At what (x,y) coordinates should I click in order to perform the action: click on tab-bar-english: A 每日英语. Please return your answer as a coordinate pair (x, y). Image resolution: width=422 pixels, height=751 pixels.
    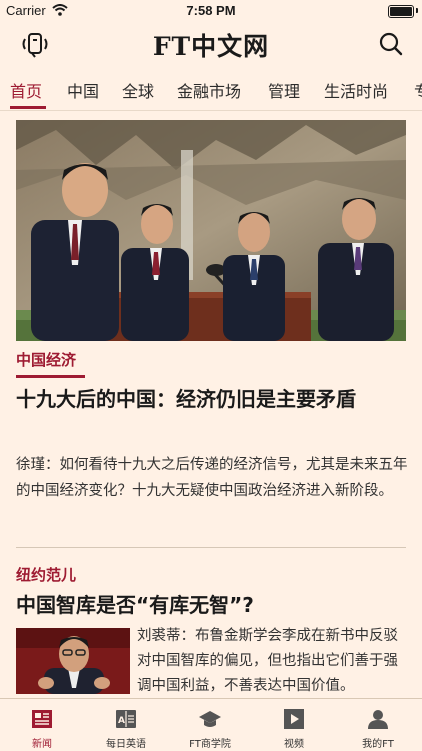
    Looking at the image, I should click on (126, 725).